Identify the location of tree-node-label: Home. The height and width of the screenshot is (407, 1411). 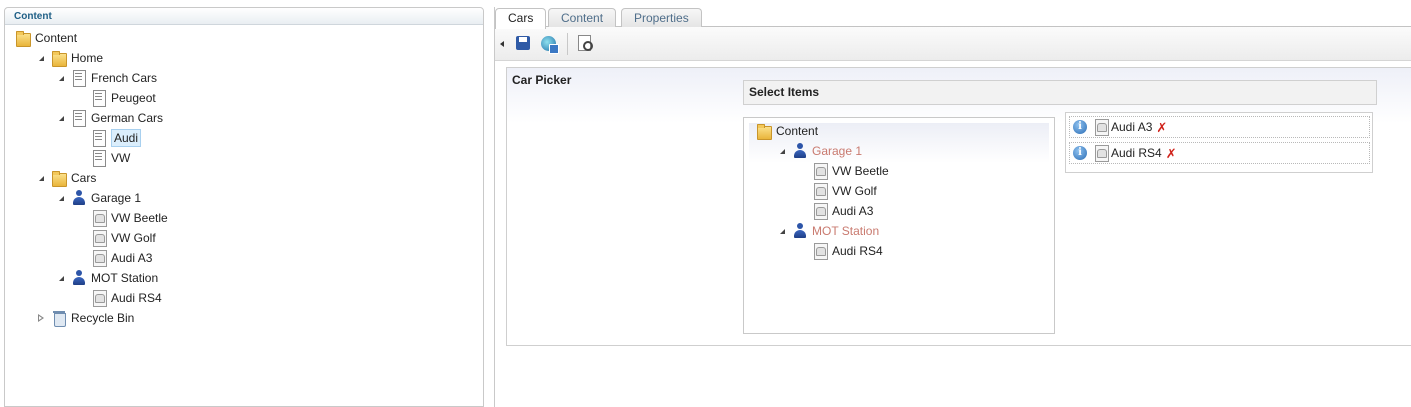
(87, 58).